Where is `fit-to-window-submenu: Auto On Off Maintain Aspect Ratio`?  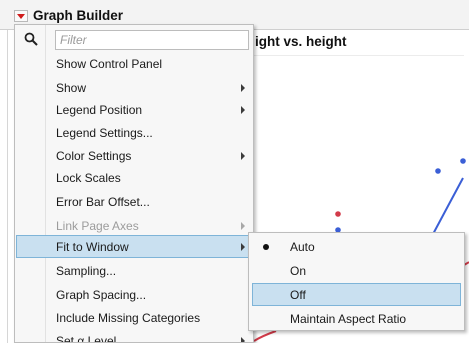 fit-to-window-submenu: Auto On Off Maintain Aspect Ratio is located at coordinates (356, 281).